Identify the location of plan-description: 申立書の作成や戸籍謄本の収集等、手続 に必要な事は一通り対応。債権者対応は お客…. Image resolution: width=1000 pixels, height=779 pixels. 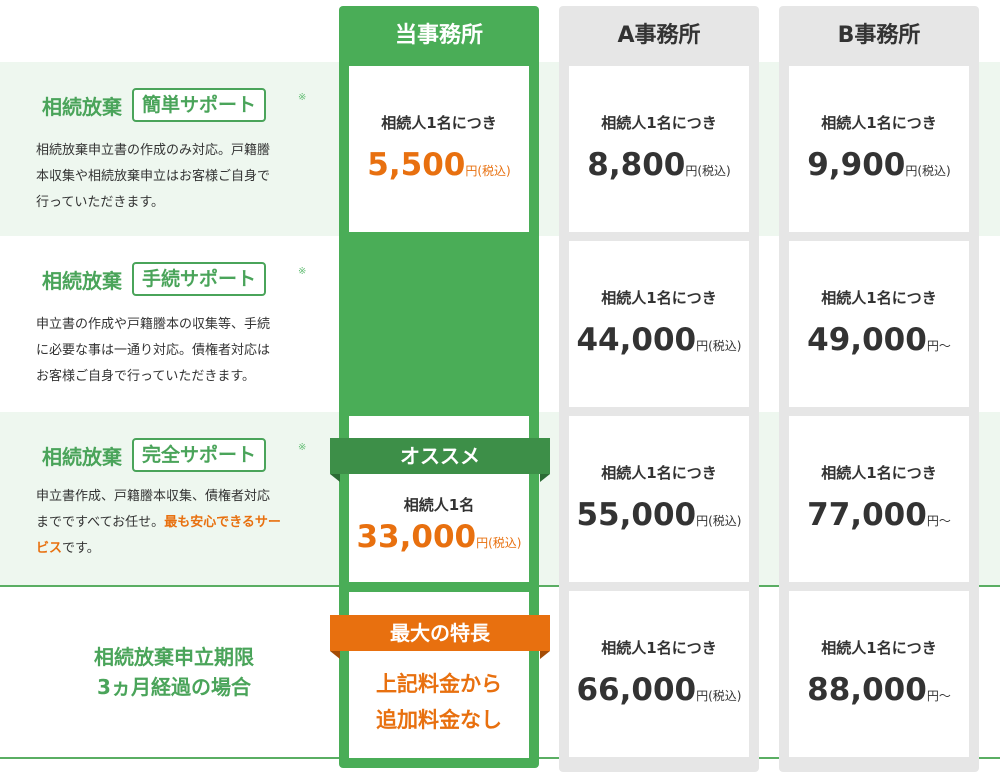
(174, 351).